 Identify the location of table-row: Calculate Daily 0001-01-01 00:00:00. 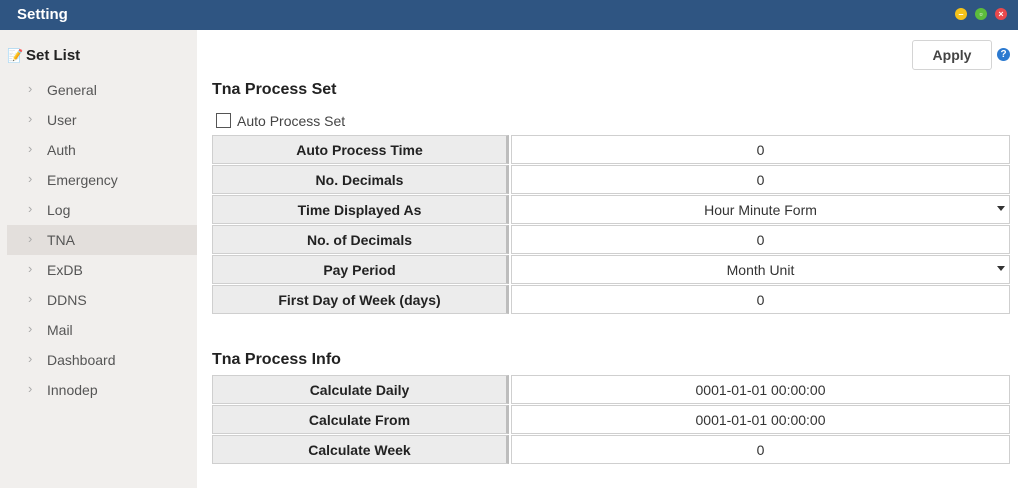
(611, 389).